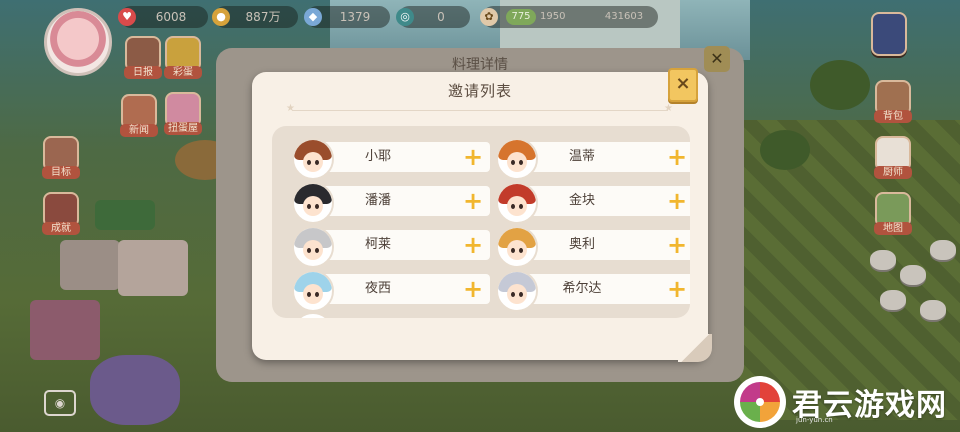  Describe the element at coordinates (581, 156) in the screenshot. I see `friend-name: 温蒂` at that location.